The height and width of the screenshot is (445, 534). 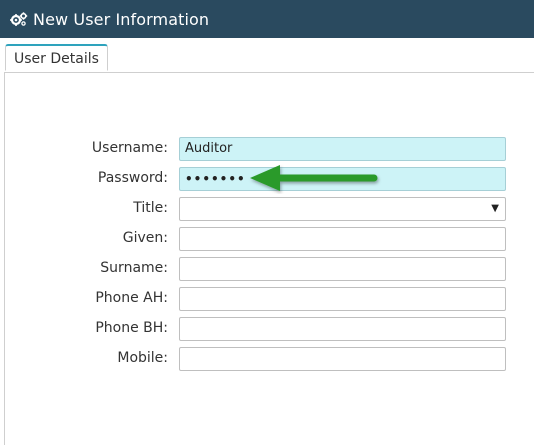 I want to click on tab-user-details: User Details, so click(x=56, y=57).